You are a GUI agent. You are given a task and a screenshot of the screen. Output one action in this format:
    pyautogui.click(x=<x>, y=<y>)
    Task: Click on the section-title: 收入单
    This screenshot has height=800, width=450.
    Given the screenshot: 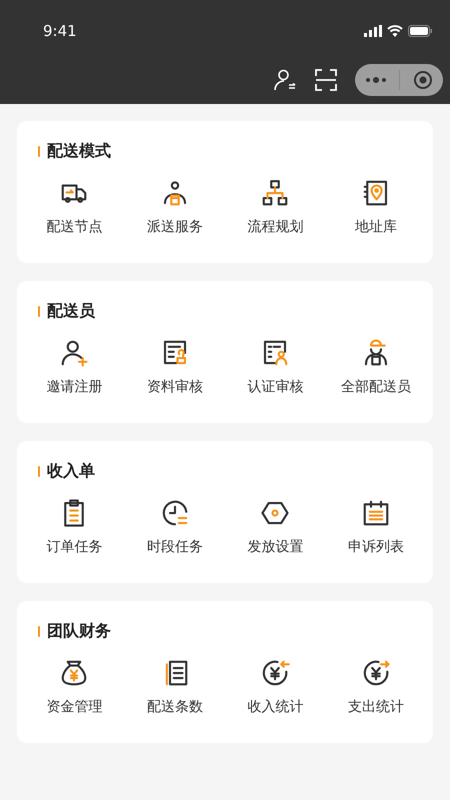 What is the action you would take?
    pyautogui.click(x=71, y=471)
    